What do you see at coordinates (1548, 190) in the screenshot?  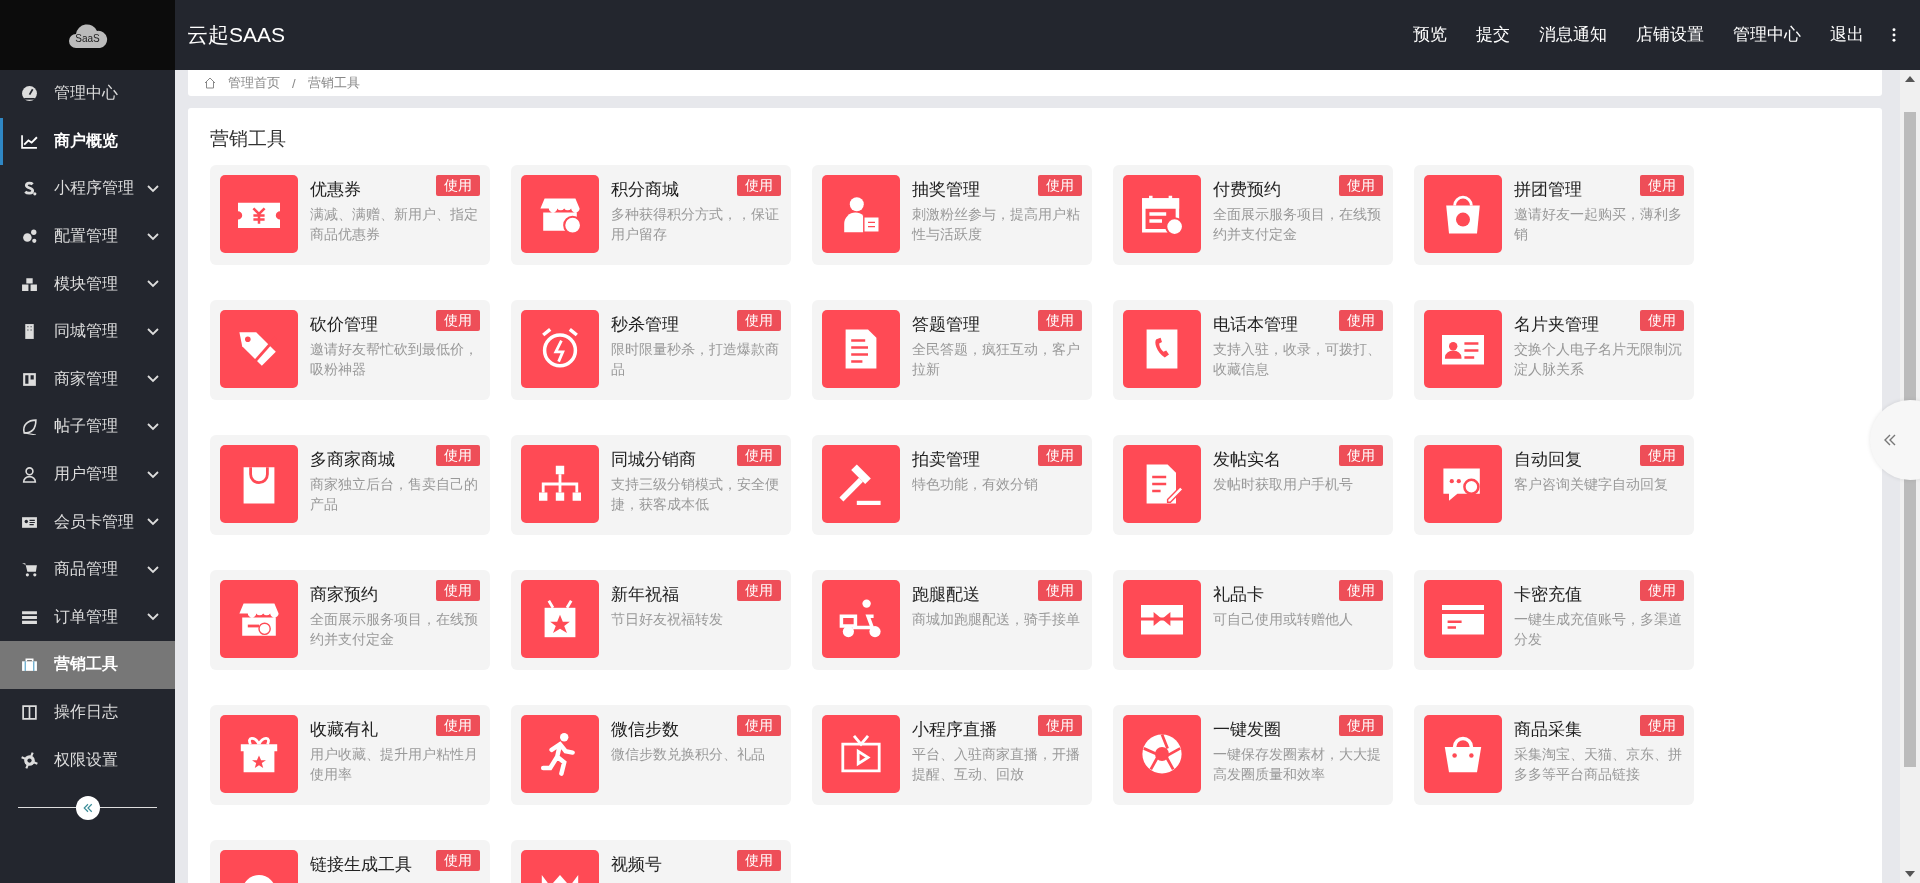 I see `tool-title: 拼团管理` at bounding box center [1548, 190].